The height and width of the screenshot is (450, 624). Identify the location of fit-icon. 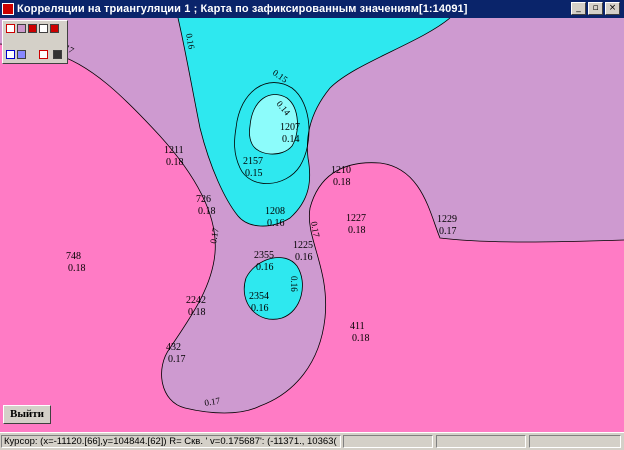
(32, 28).